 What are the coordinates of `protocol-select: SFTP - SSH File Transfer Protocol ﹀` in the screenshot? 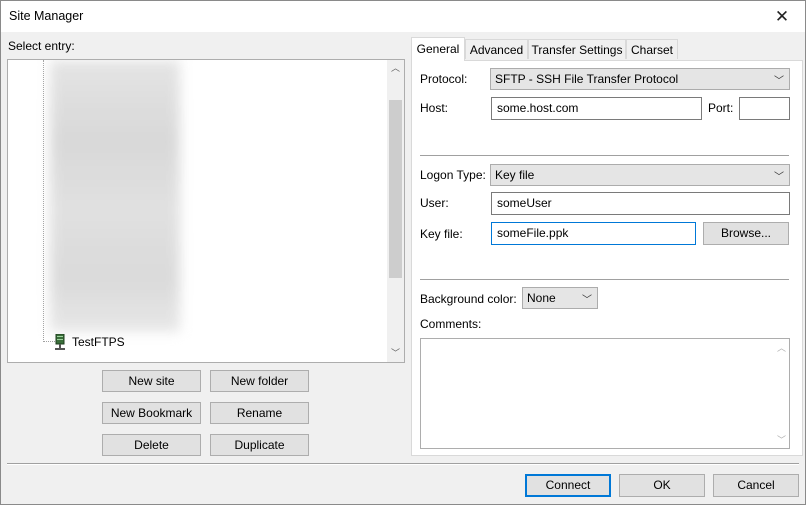 It's located at (640, 79).